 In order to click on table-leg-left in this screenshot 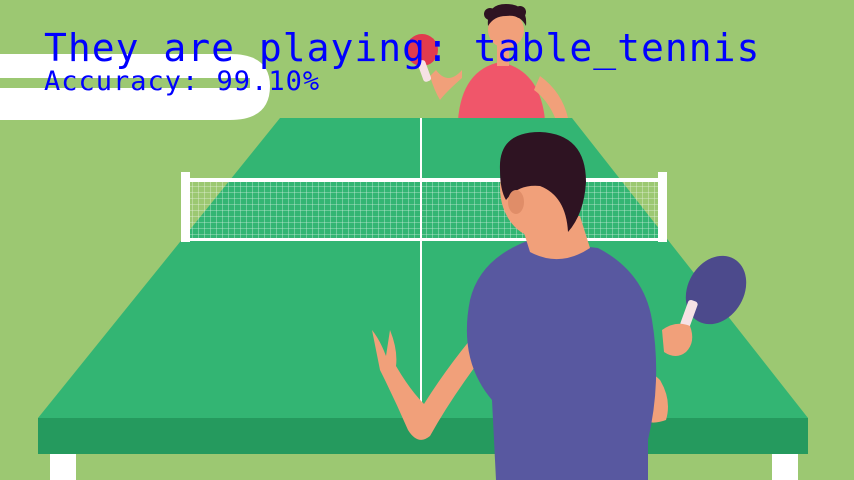, I will do `click(63, 467)`.